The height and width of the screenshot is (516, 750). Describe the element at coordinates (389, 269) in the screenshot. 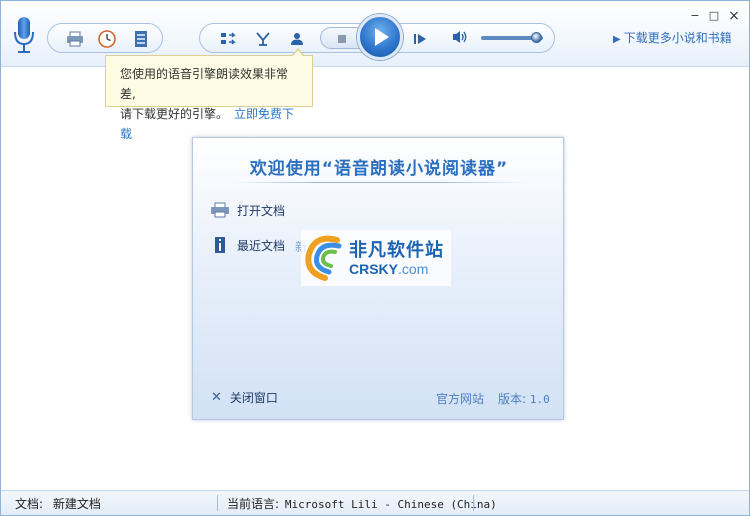

I see `watermark-domain: CRSKY.com` at that location.